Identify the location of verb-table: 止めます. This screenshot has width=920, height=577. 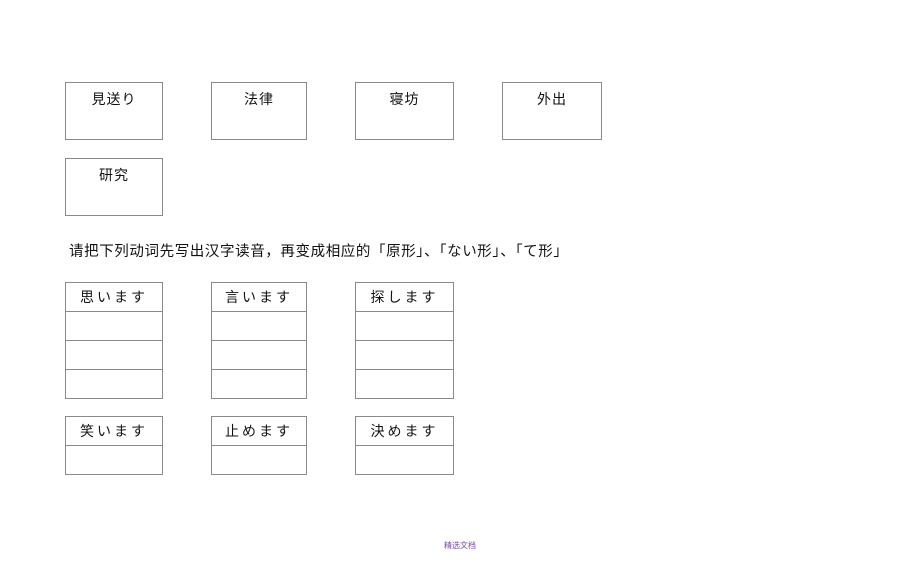
(259, 445).